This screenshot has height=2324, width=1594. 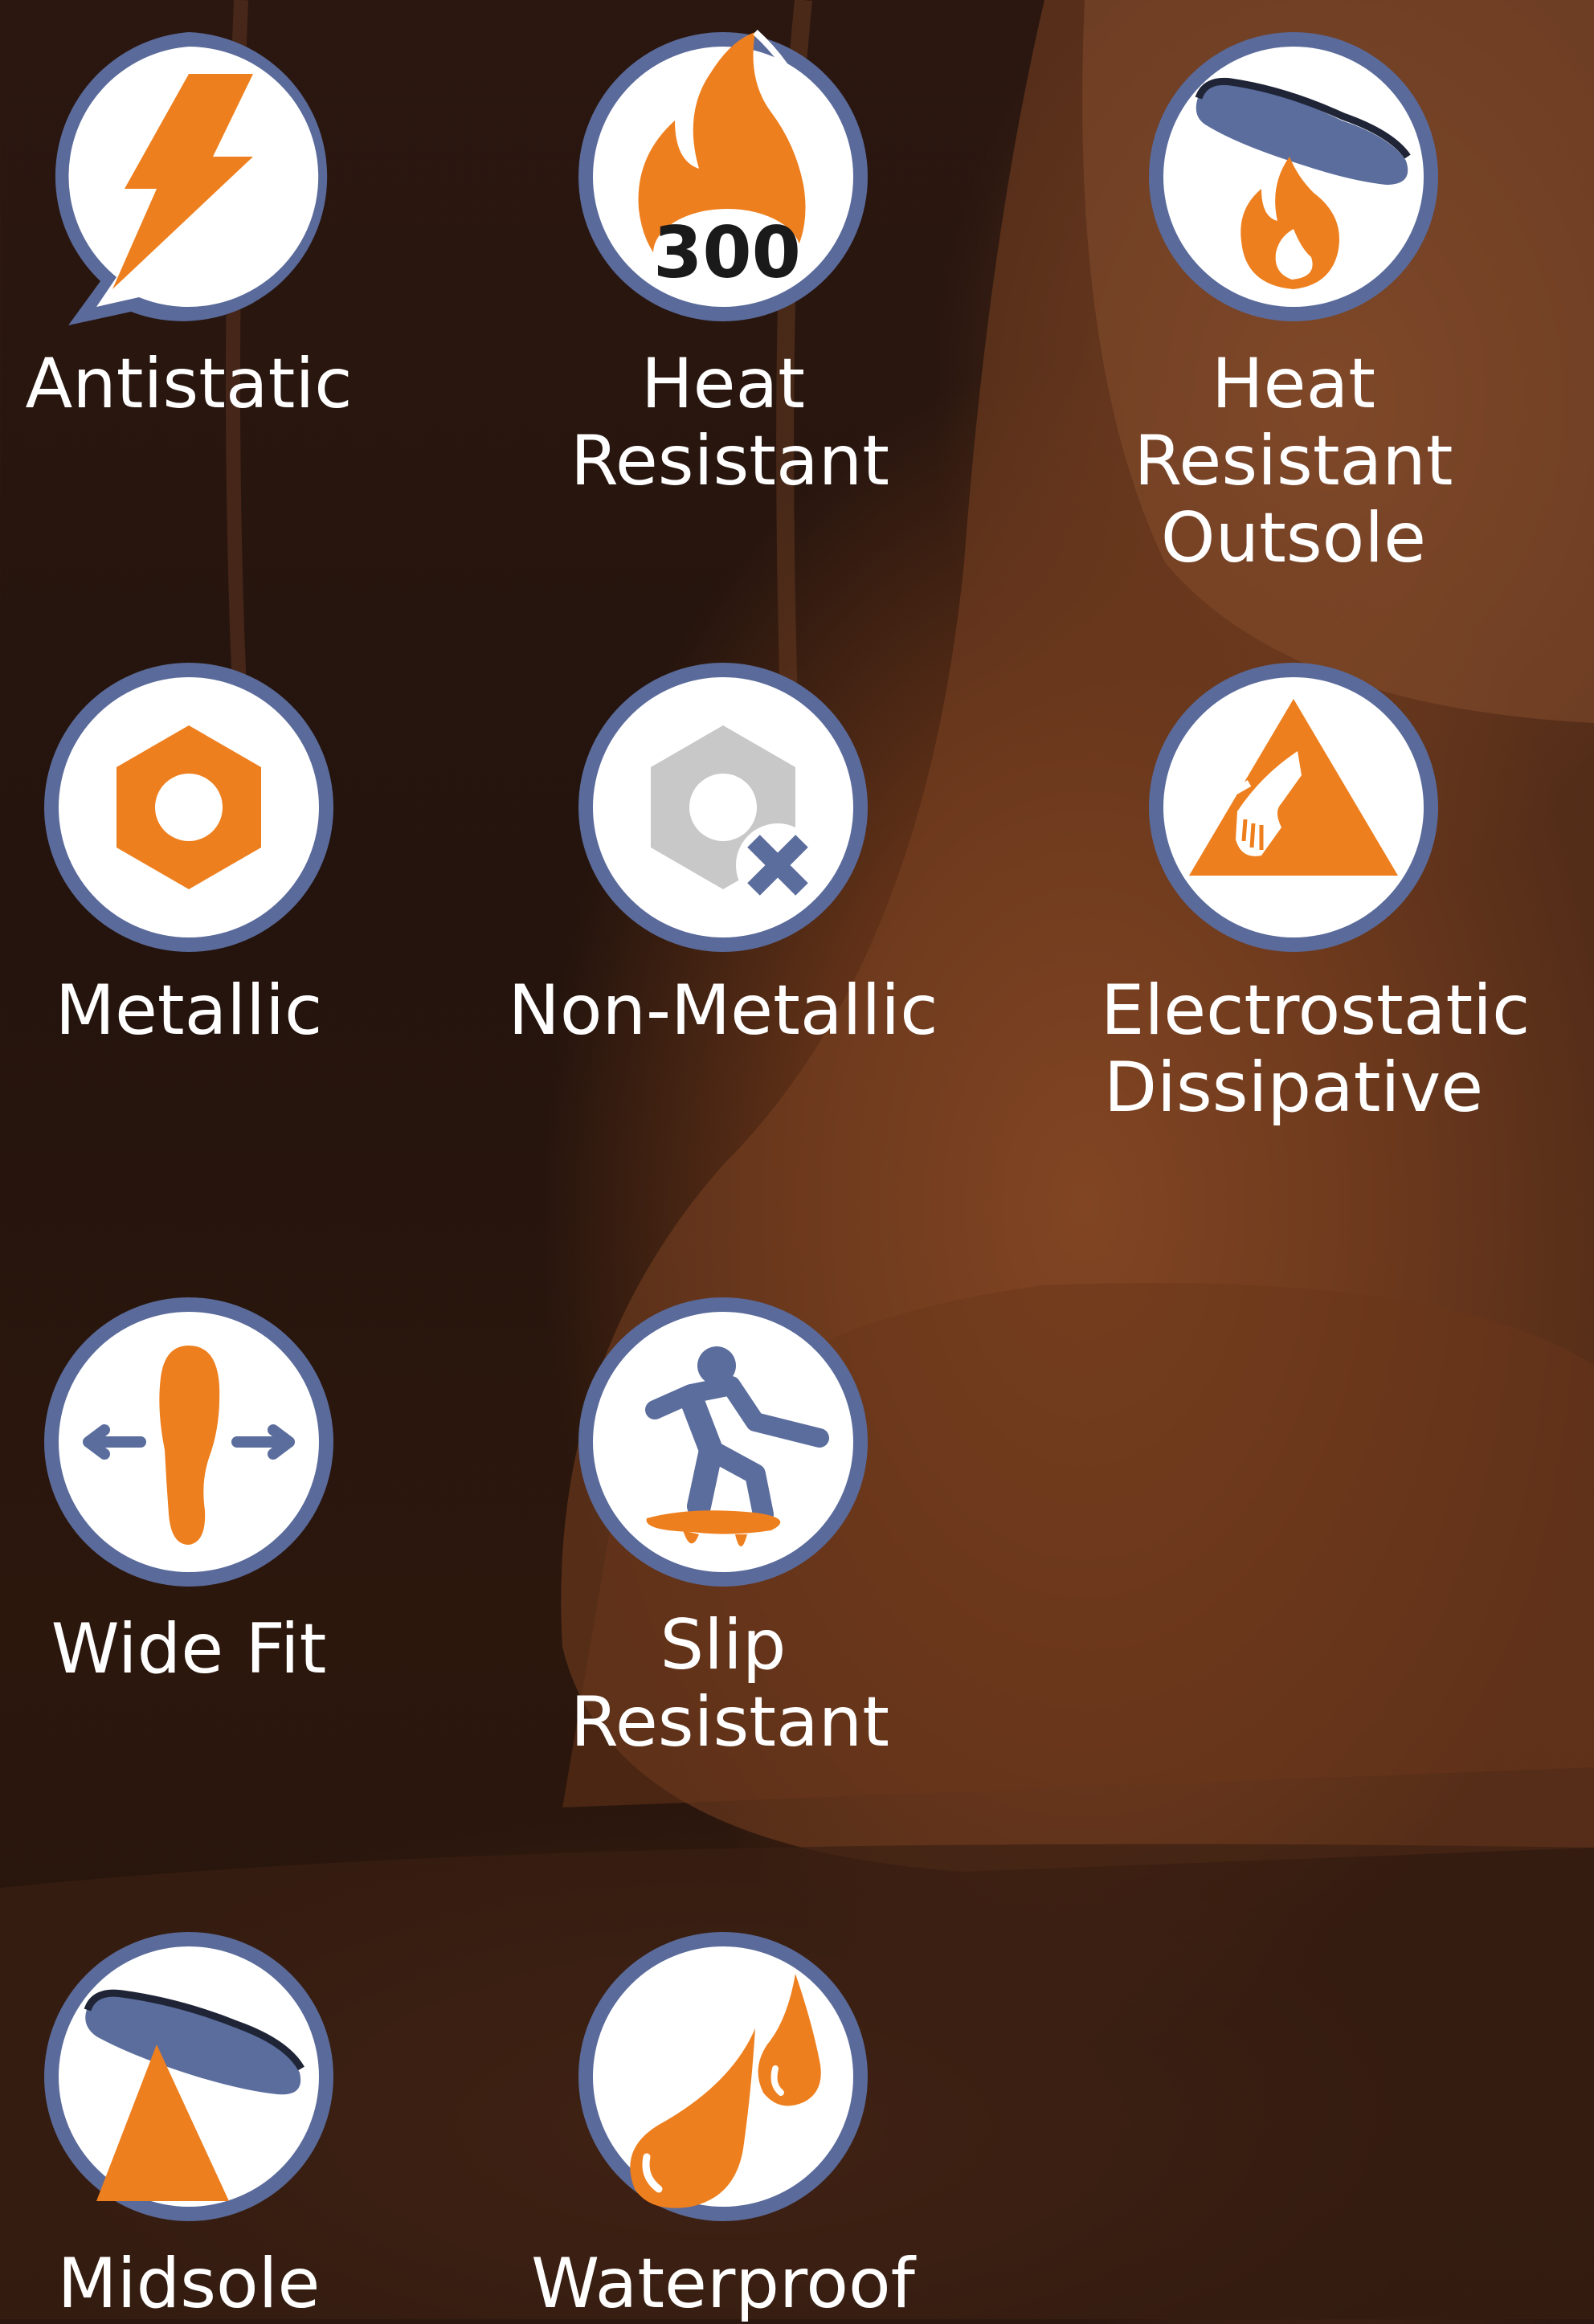 I want to click on feature-label: Wide Fit, so click(x=189, y=1649).